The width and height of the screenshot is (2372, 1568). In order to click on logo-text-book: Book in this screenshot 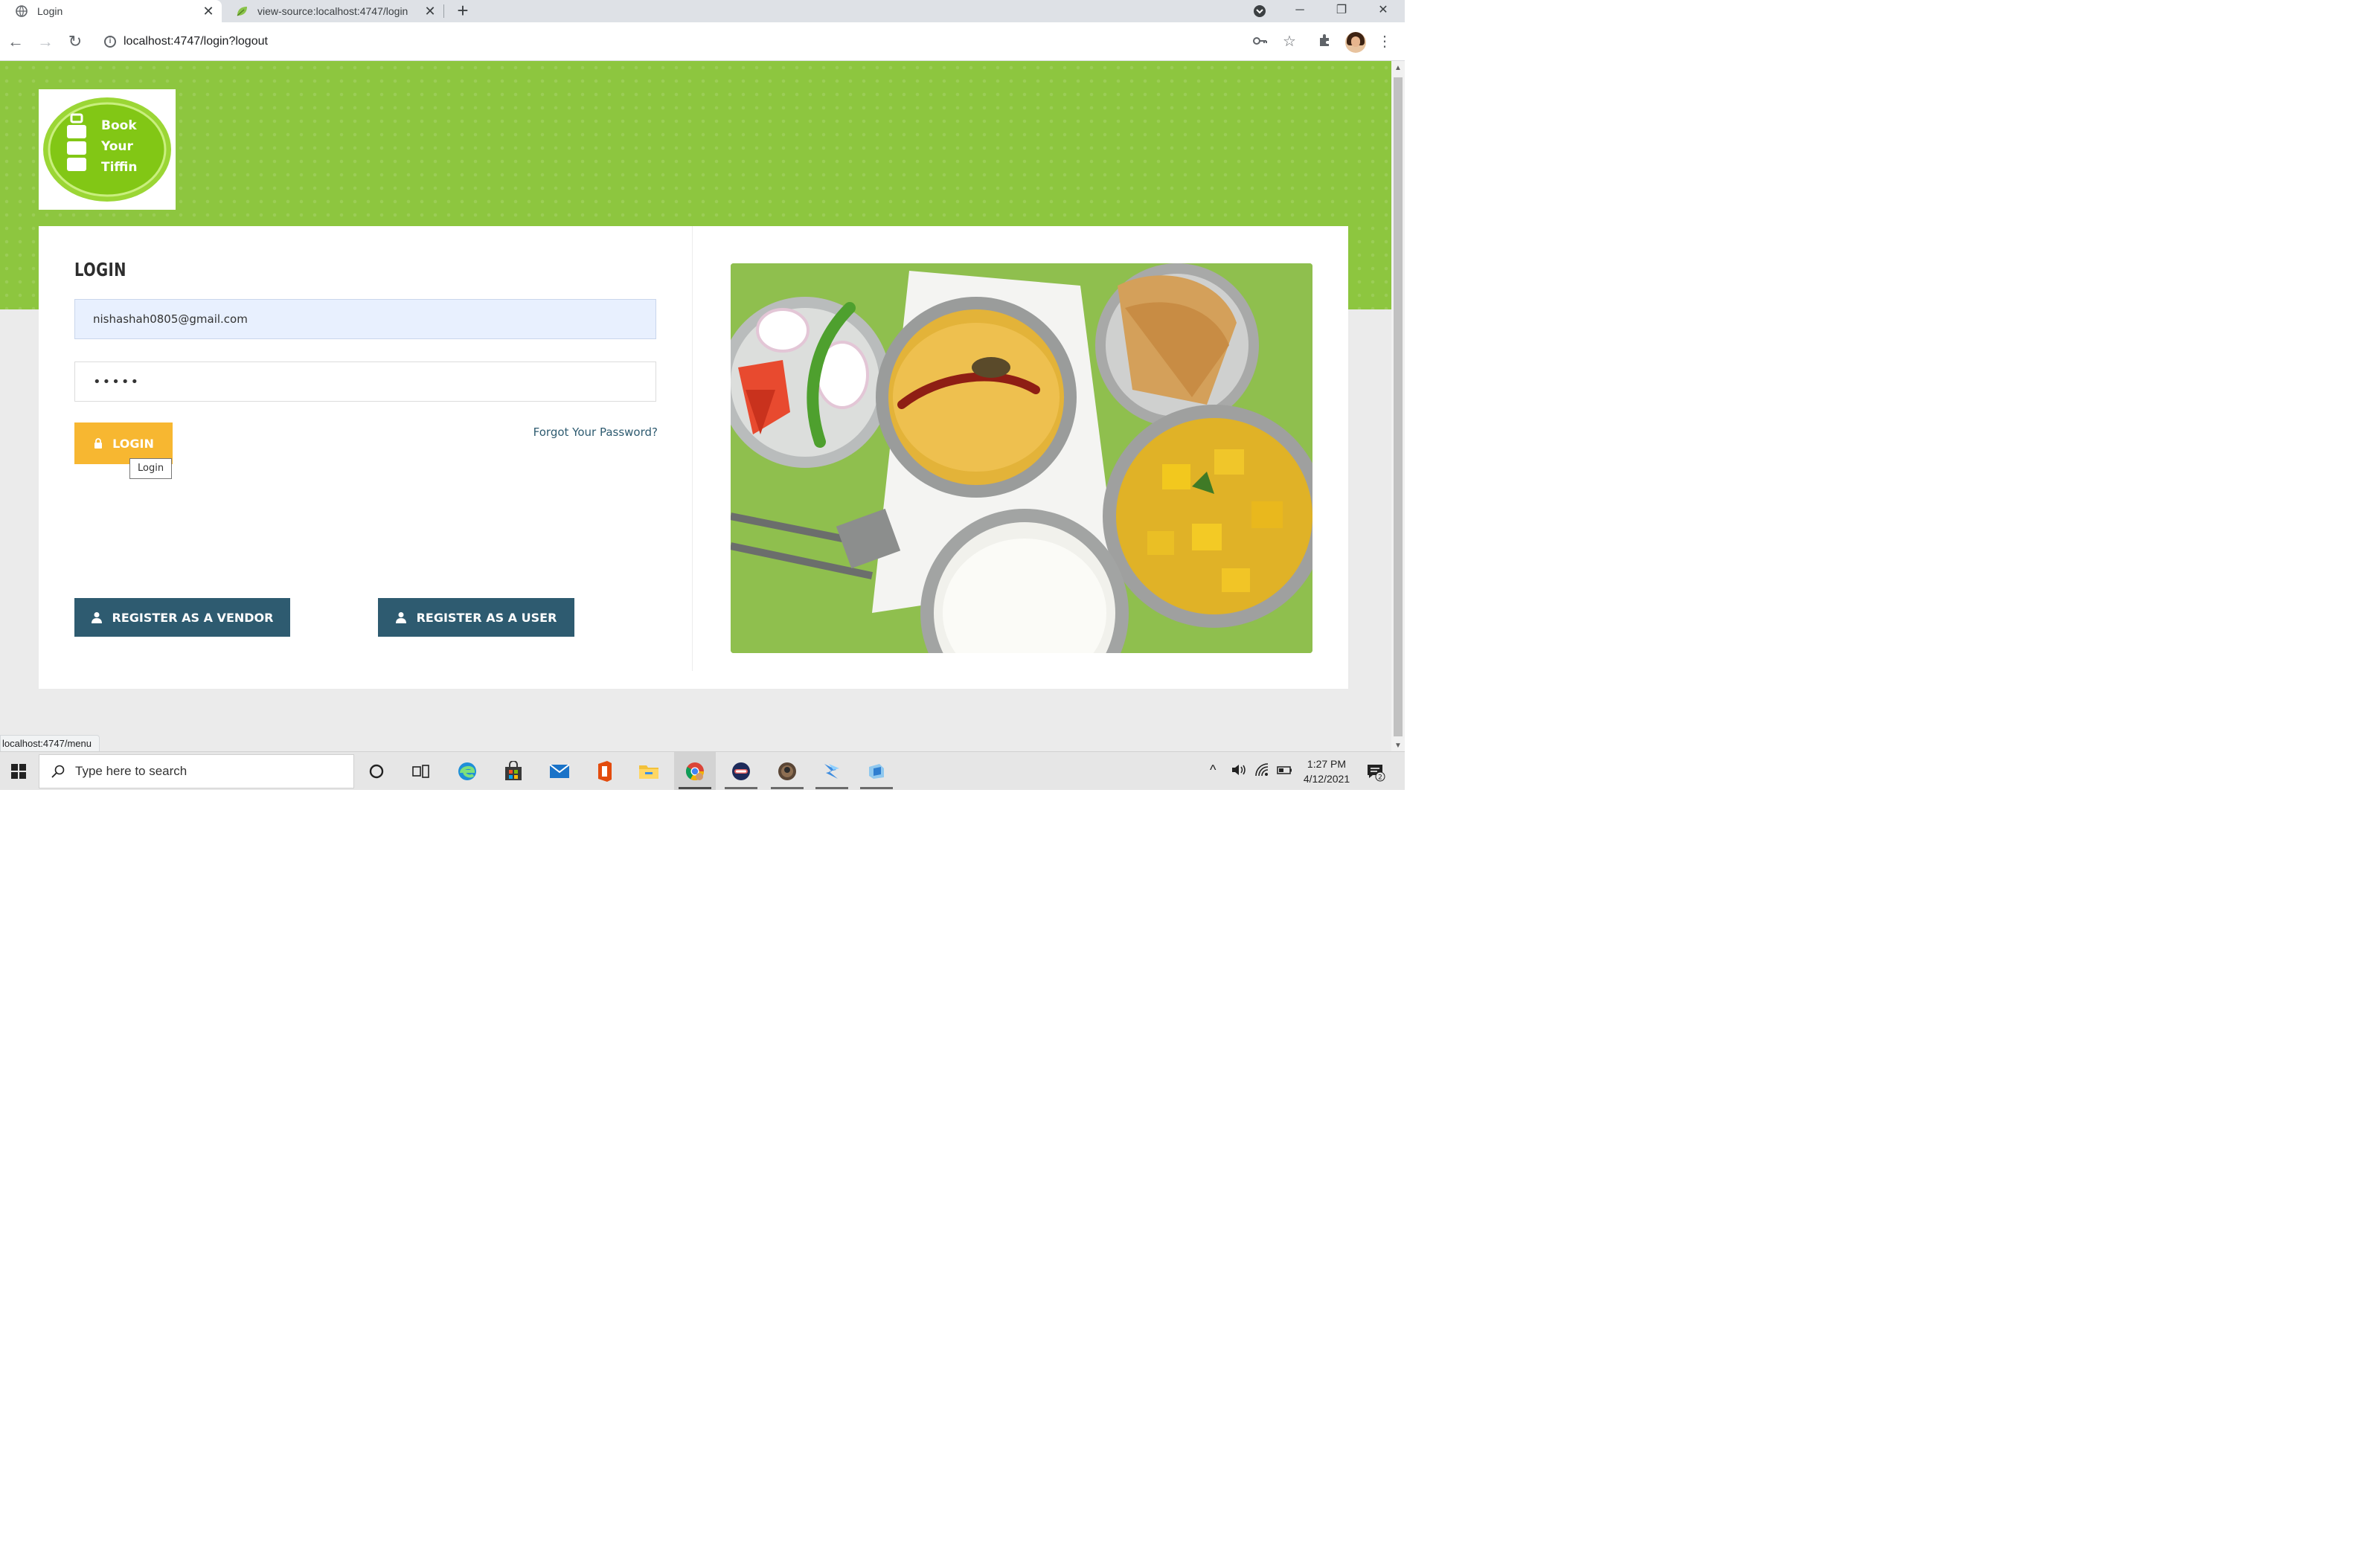, I will do `click(119, 125)`.